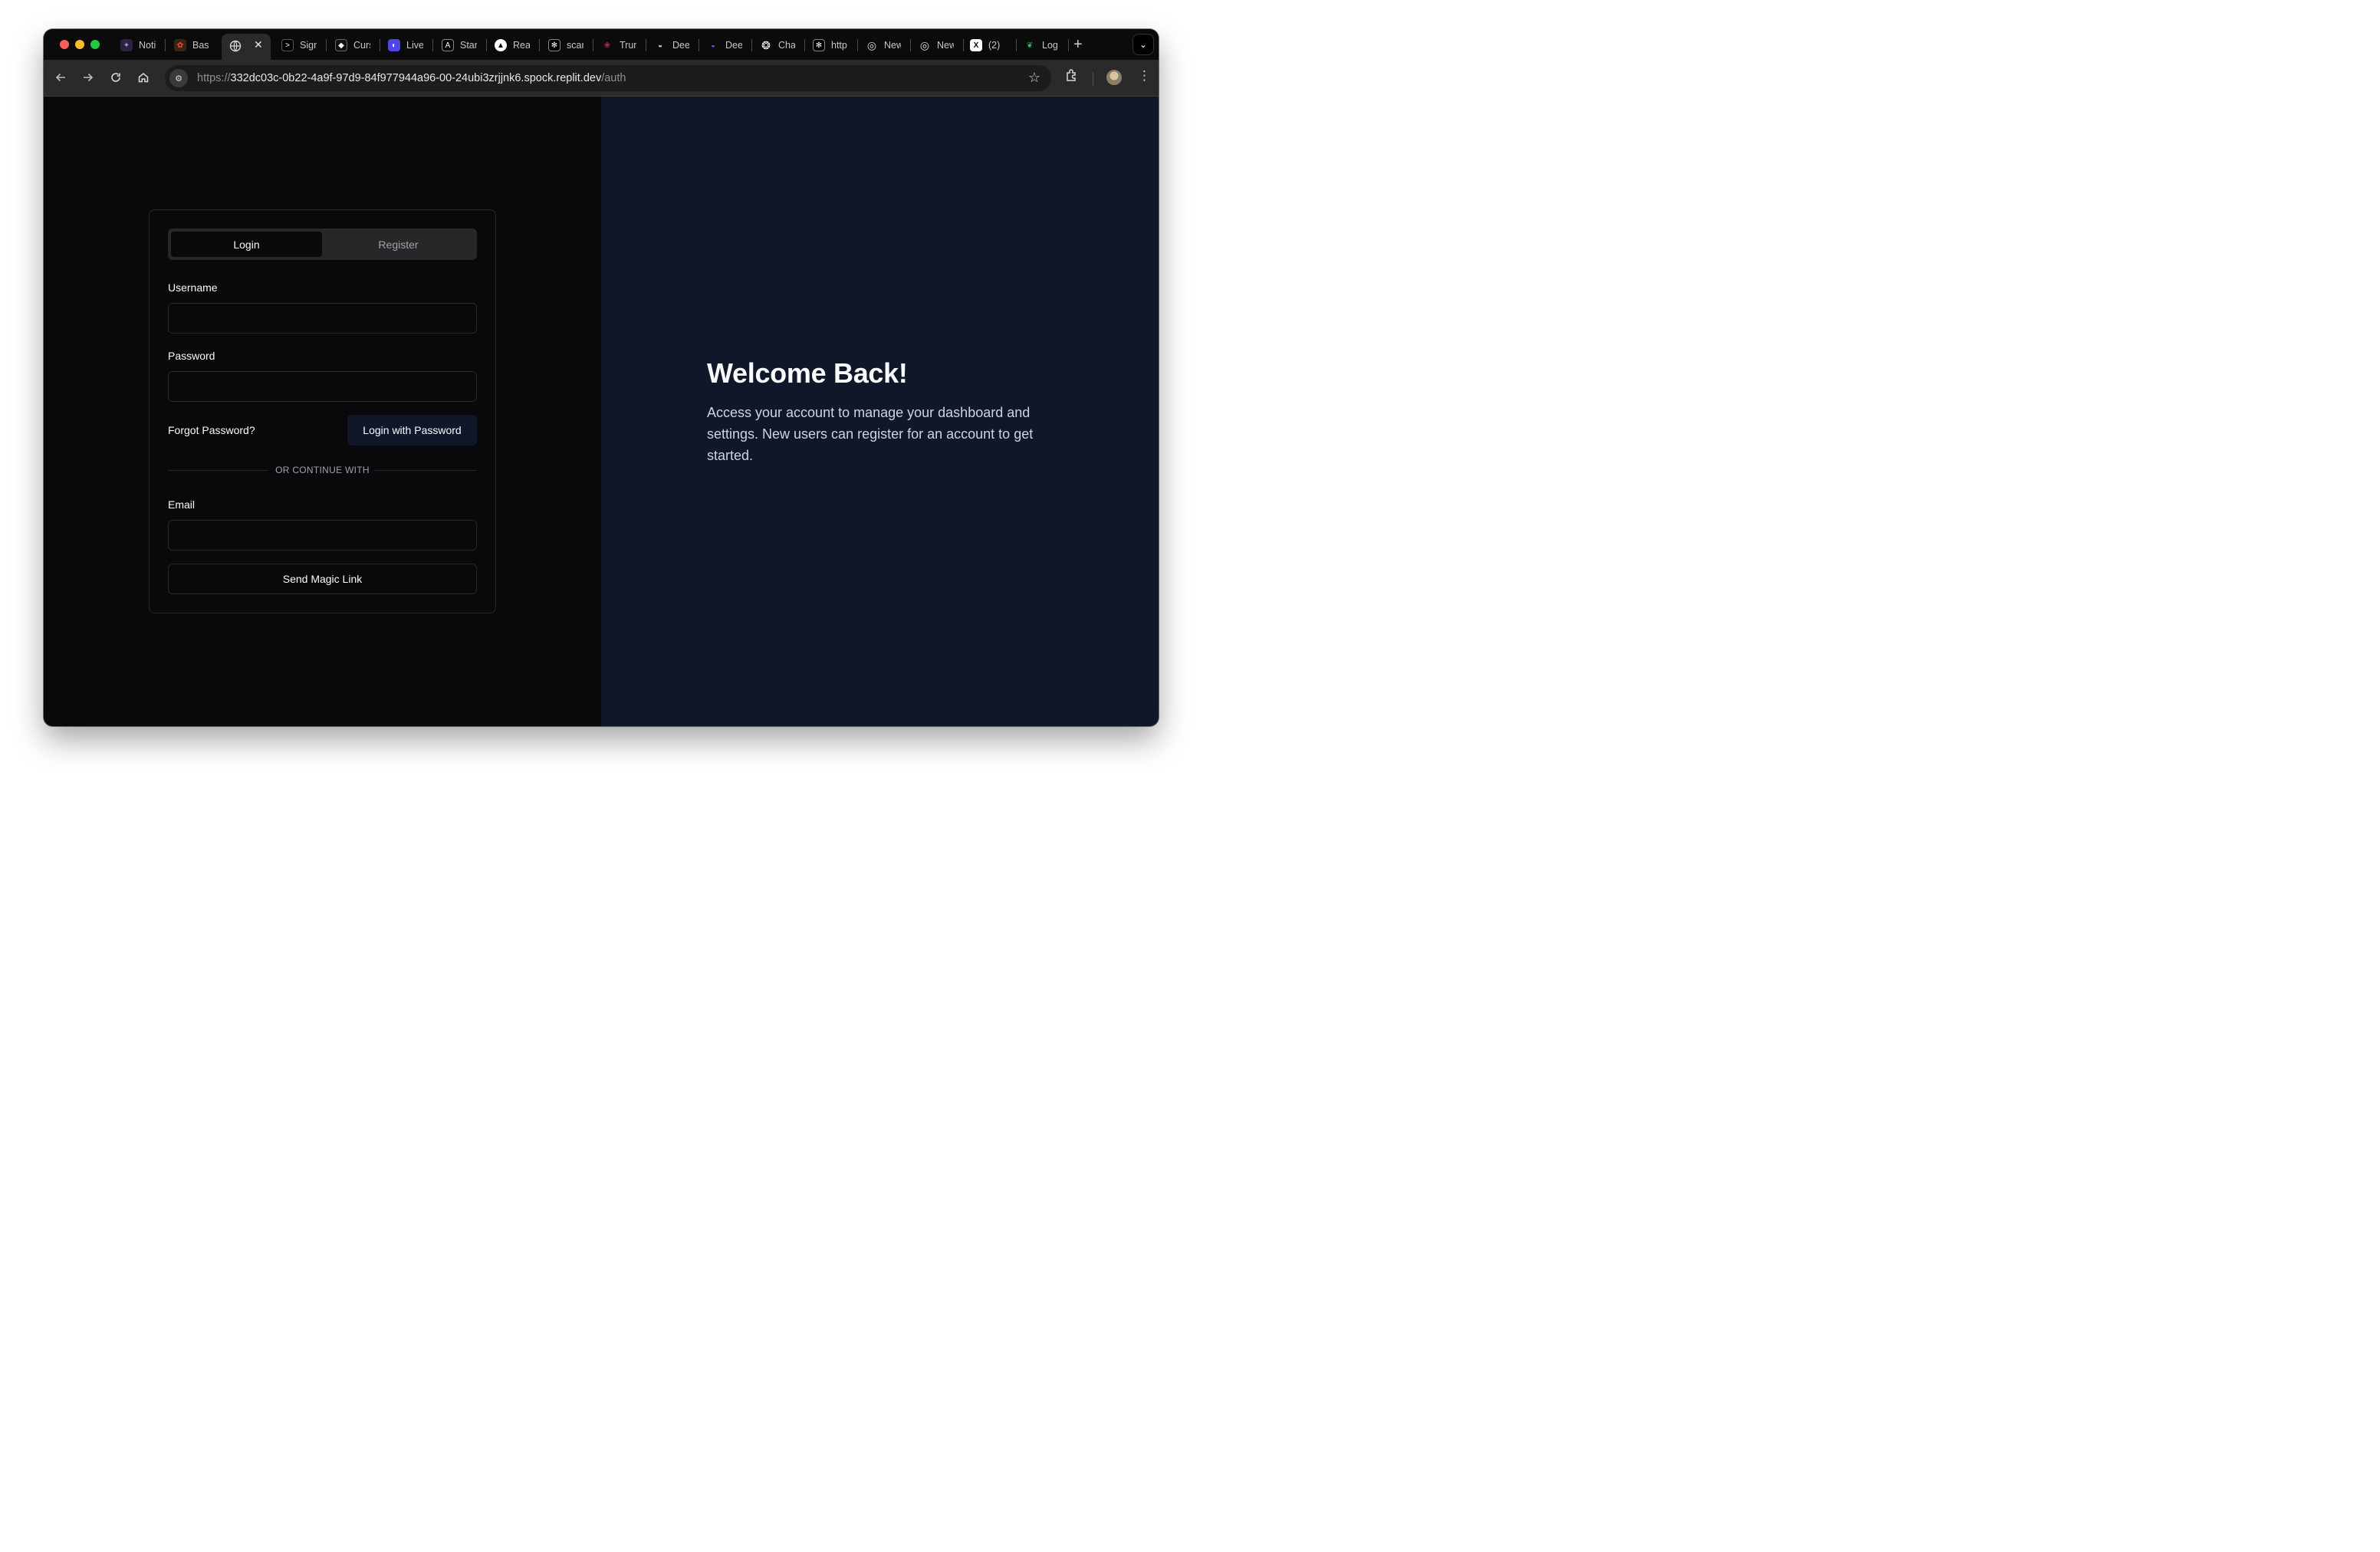 This screenshot has width=2380, height=1552. Describe the element at coordinates (192, 356) in the screenshot. I see `password-label: Password` at that location.